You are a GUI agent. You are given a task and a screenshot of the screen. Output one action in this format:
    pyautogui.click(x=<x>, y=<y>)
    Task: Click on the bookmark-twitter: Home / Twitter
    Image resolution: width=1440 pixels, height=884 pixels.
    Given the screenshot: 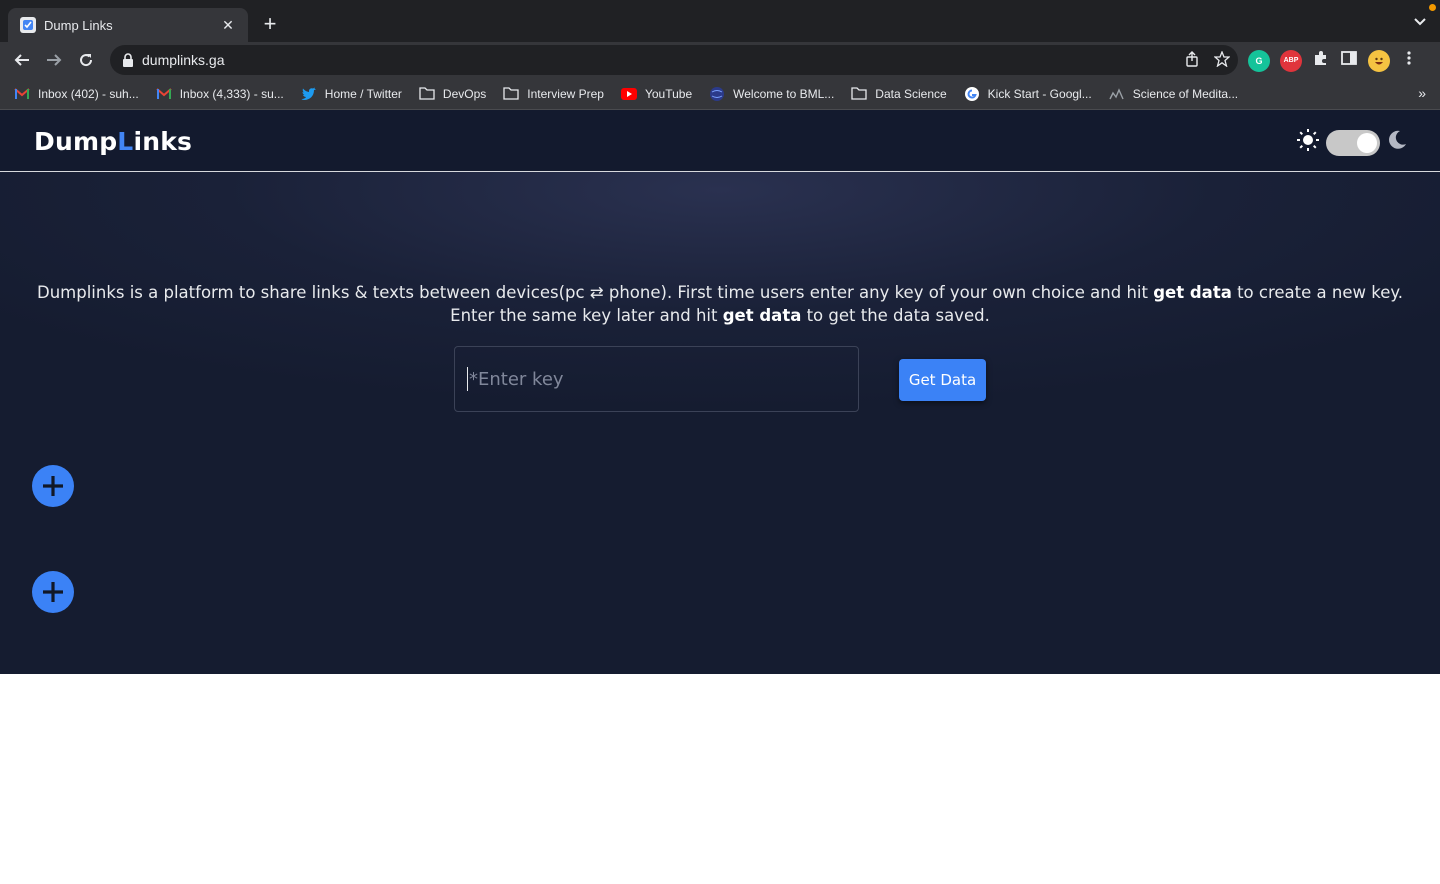 What is the action you would take?
    pyautogui.click(x=351, y=94)
    